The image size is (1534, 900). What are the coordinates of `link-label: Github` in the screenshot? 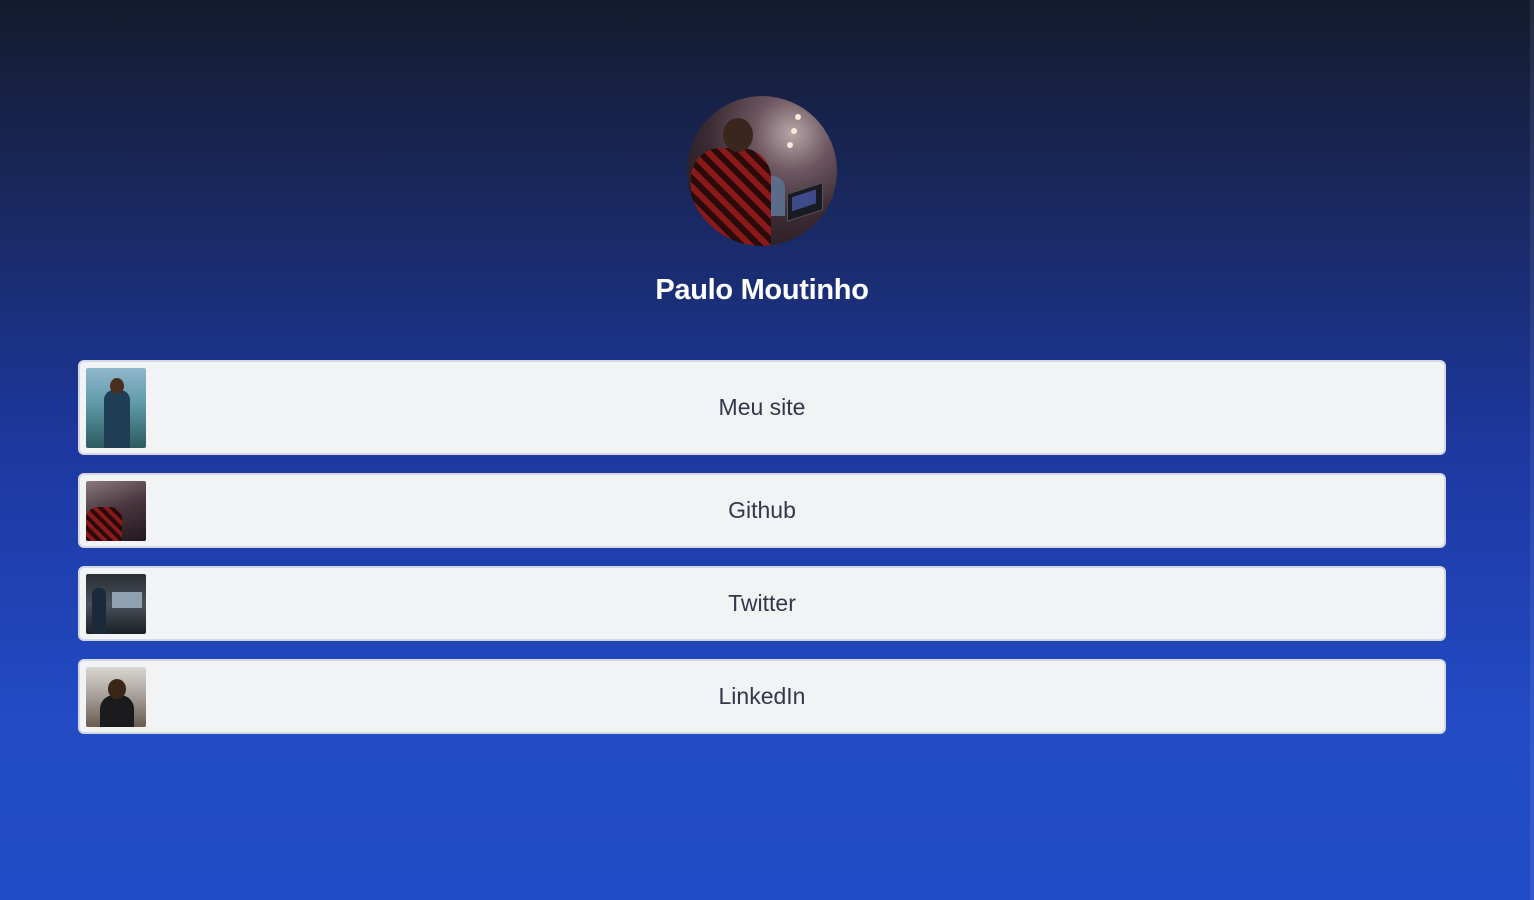 It's located at (762, 510).